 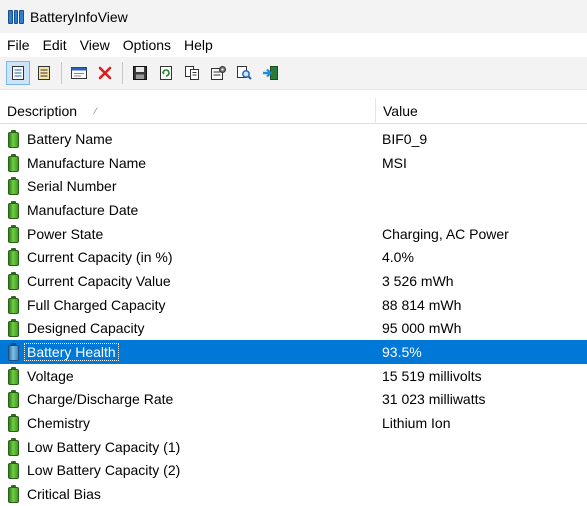 I want to click on list-row: Charge/Discharge Rate 31 023 milliwatts, so click(x=293, y=400).